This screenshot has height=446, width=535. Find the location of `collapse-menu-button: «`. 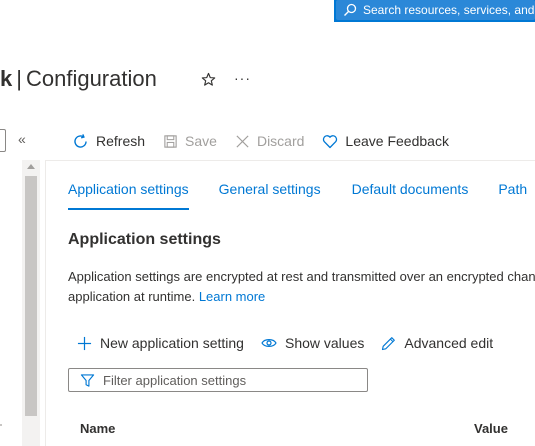

collapse-menu-button: « is located at coordinates (22, 139).